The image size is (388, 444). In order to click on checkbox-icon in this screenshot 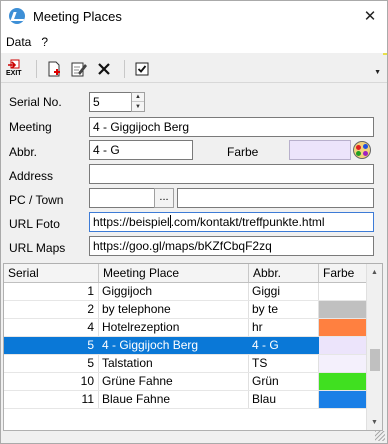, I will do `click(142, 68)`.